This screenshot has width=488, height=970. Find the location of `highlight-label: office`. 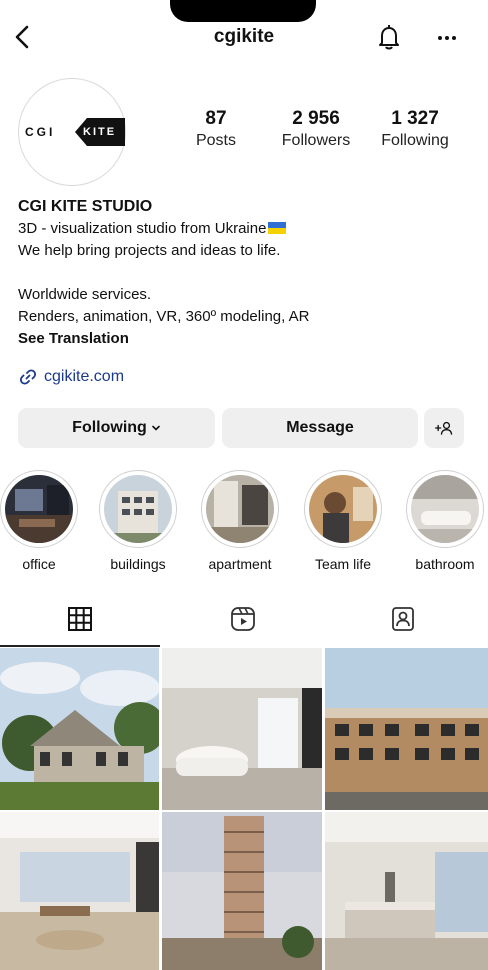

highlight-label: office is located at coordinates (39, 564).